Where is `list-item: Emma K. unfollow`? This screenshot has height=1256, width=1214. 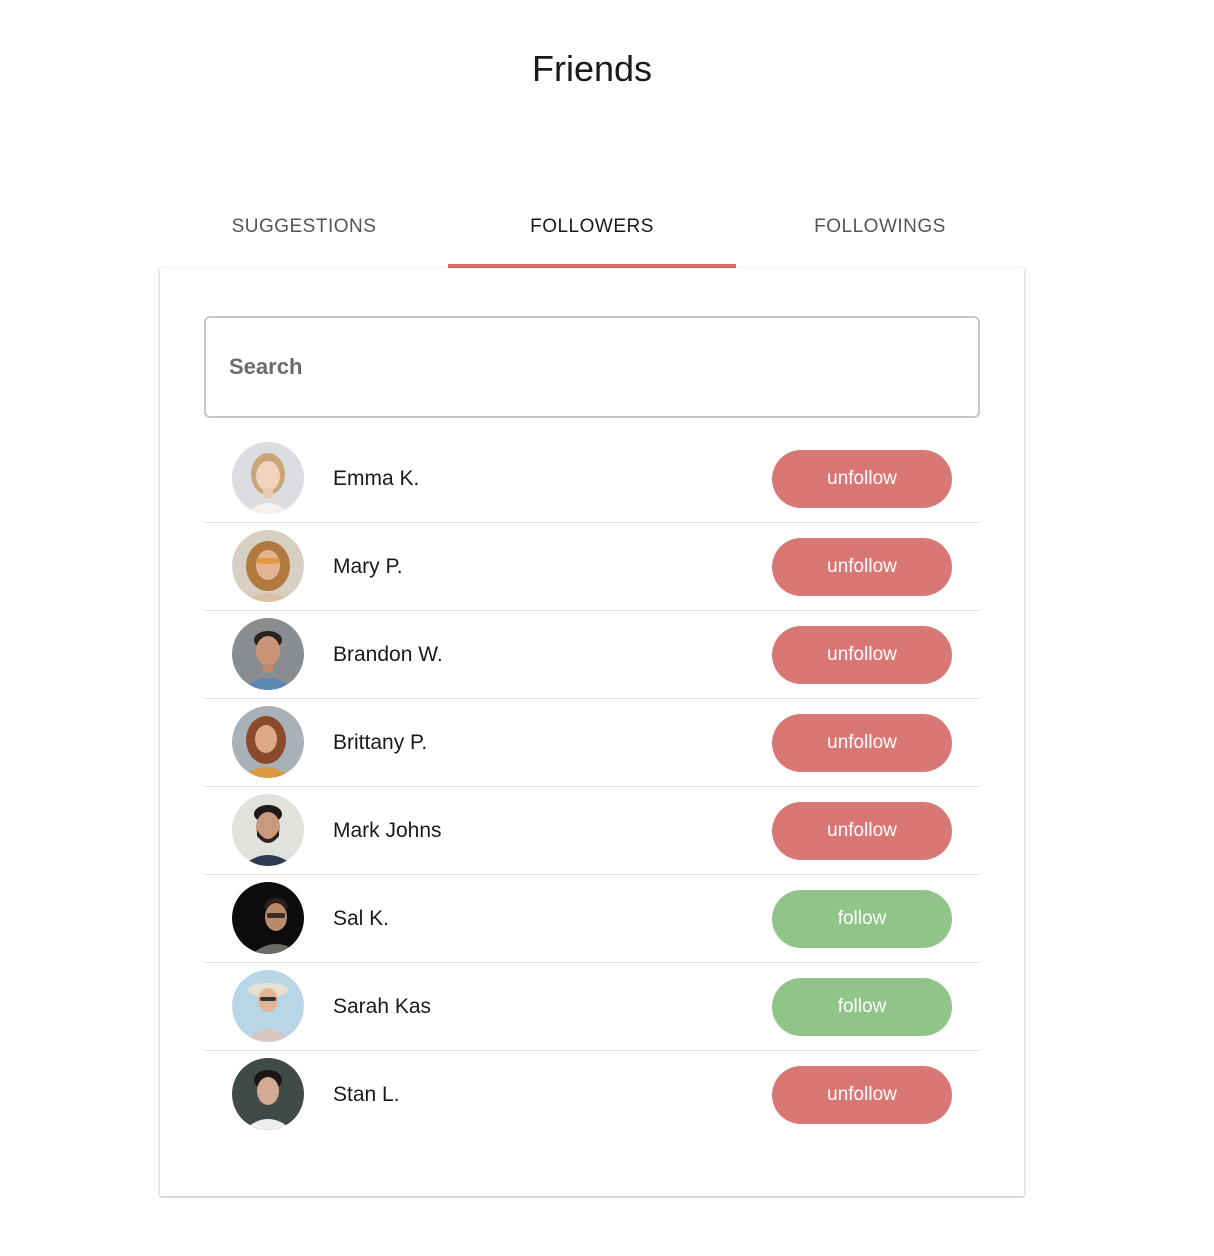
list-item: Emma K. unfollow is located at coordinates (592, 479).